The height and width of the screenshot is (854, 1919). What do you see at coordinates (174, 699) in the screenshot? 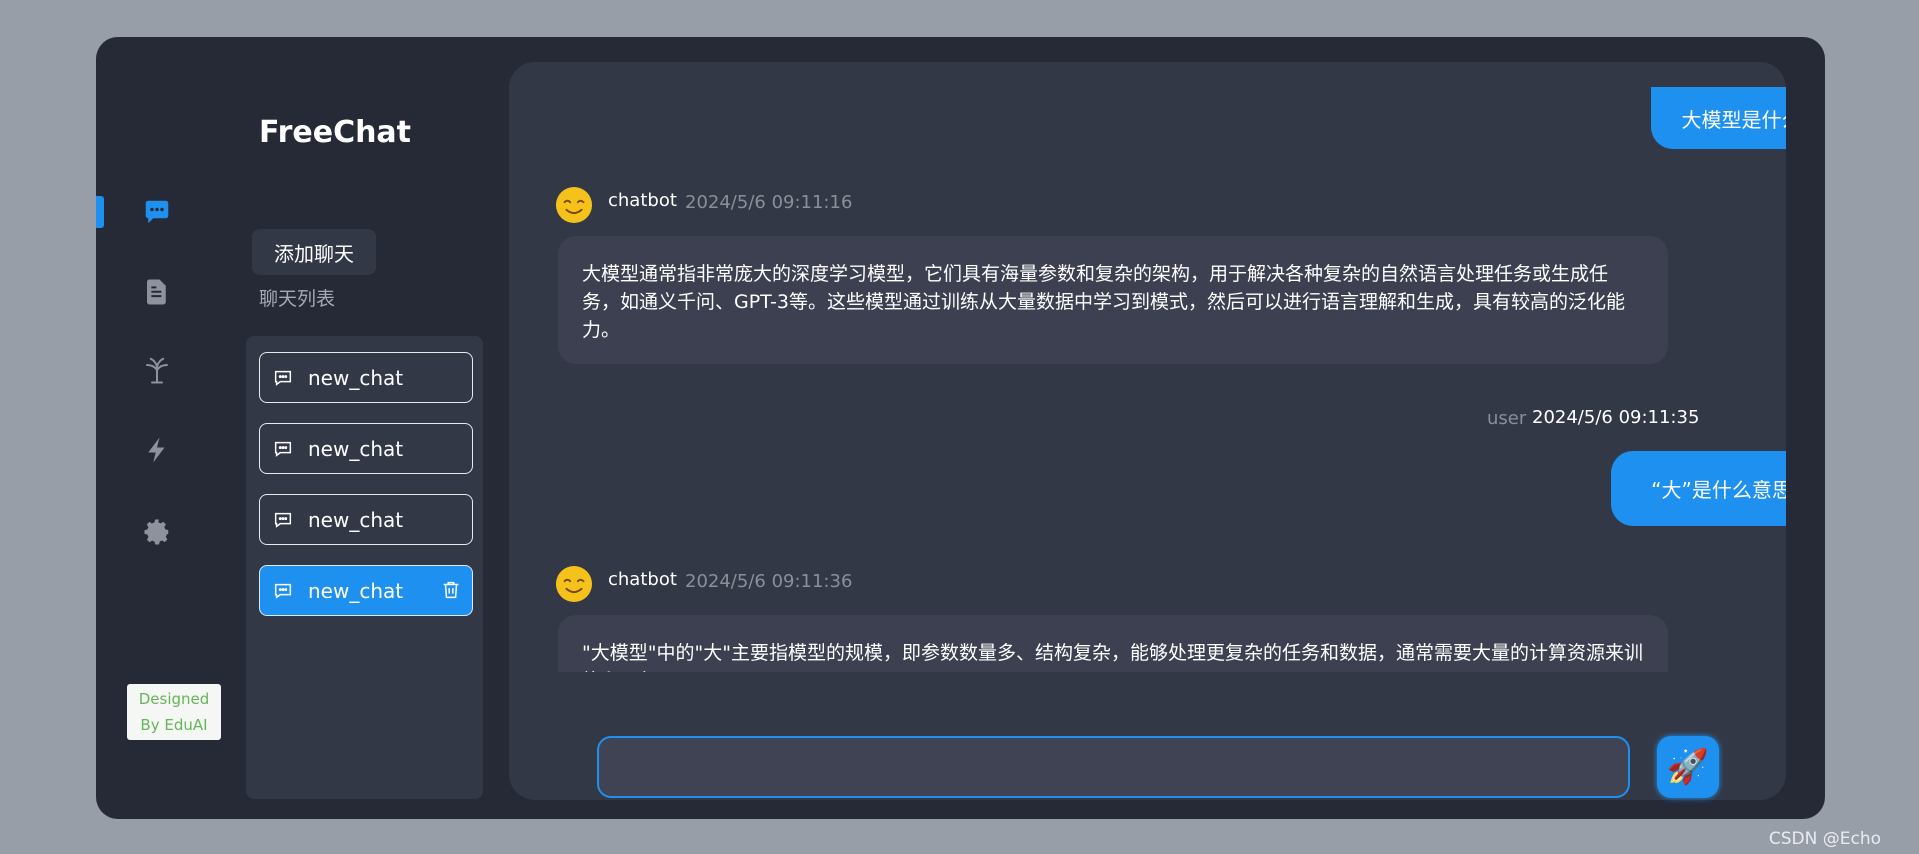
I see `badge-line1: Designed` at bounding box center [174, 699].